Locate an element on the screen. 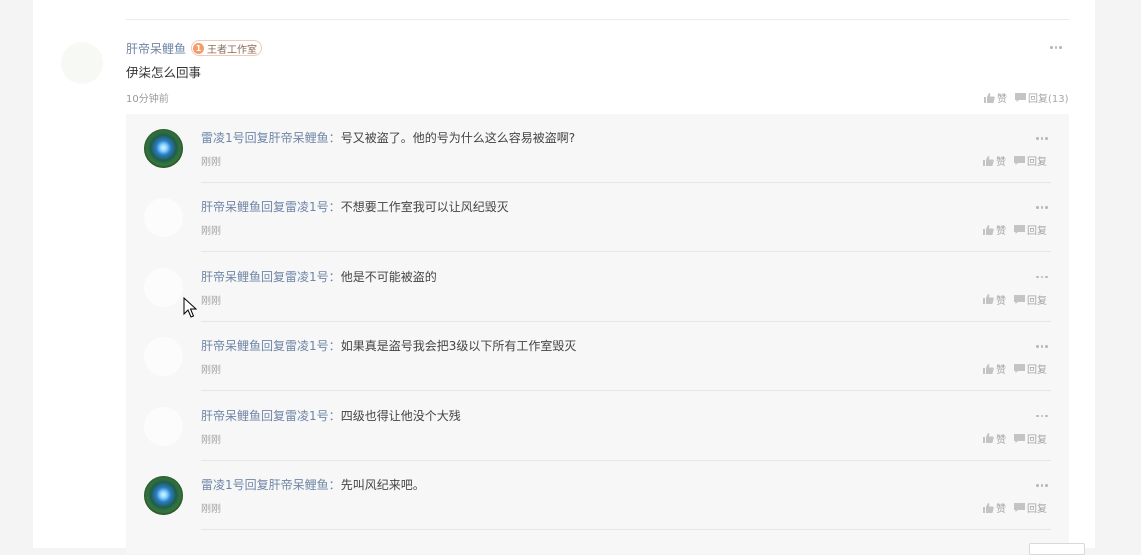  reply-item: 肝帝呆鲤鱼回复雷凌1号：不想要工作室我可以让风纪毁灭 刚刚赞回复 is located at coordinates (597, 218).